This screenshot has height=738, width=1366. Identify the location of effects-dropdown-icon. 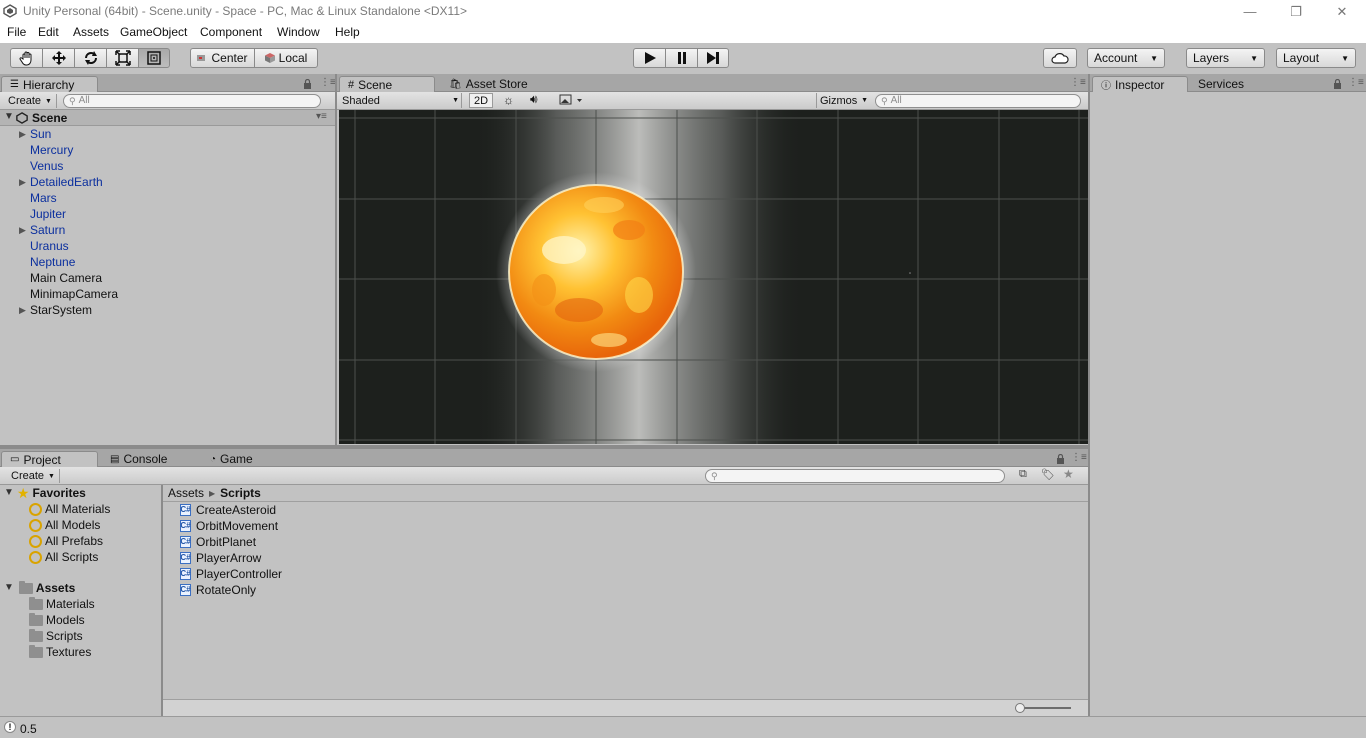
(571, 101).